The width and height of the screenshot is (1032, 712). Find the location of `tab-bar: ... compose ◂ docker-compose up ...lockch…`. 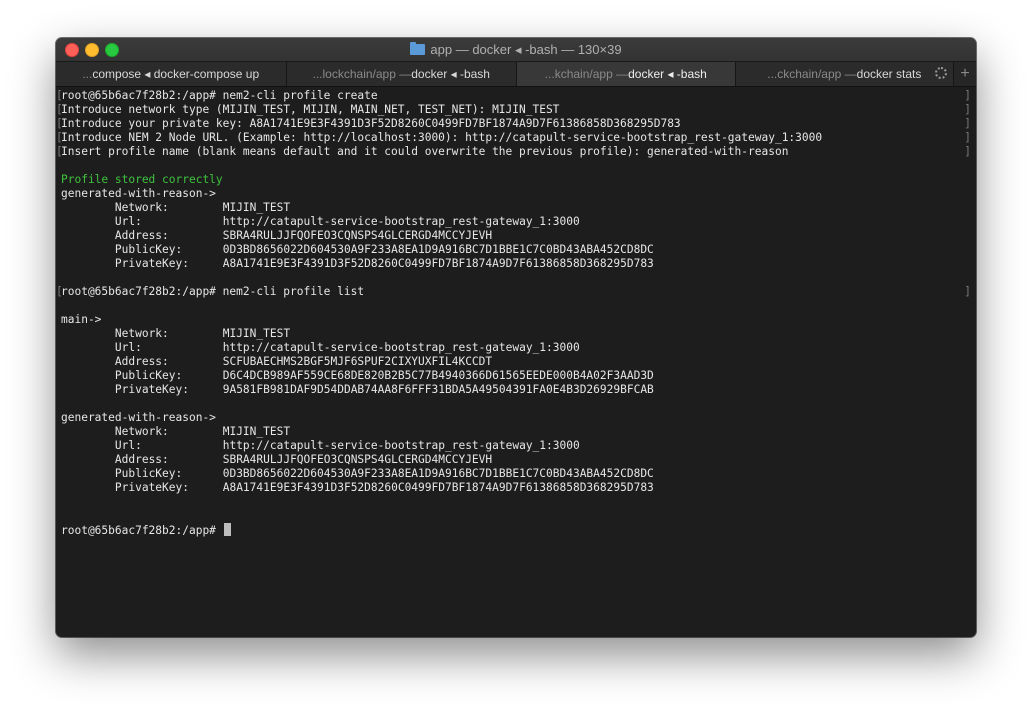

tab-bar: ... compose ◂ docker-compose up ...lockch… is located at coordinates (516, 74).